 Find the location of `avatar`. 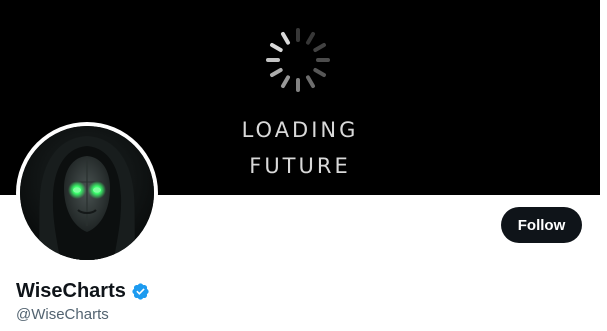

avatar is located at coordinates (87, 193).